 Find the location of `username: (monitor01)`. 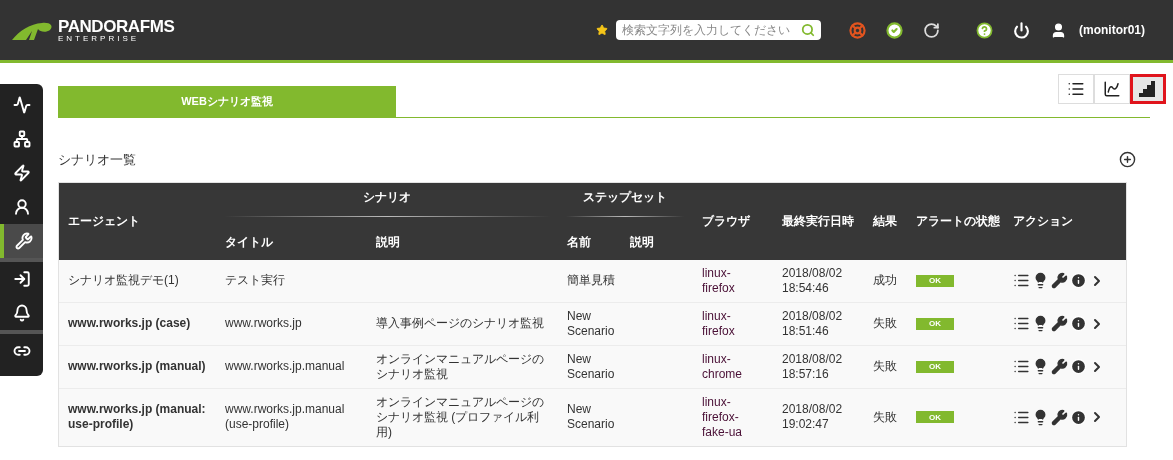

username: (monitor01) is located at coordinates (1112, 30).